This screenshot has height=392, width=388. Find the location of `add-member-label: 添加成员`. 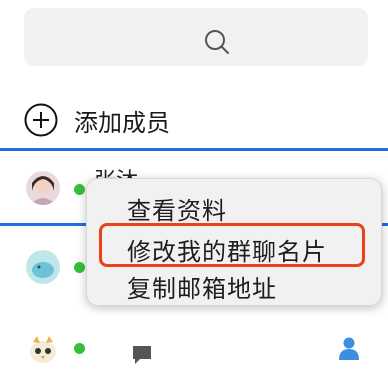

add-member-label: 添加成员 is located at coordinates (122, 122).